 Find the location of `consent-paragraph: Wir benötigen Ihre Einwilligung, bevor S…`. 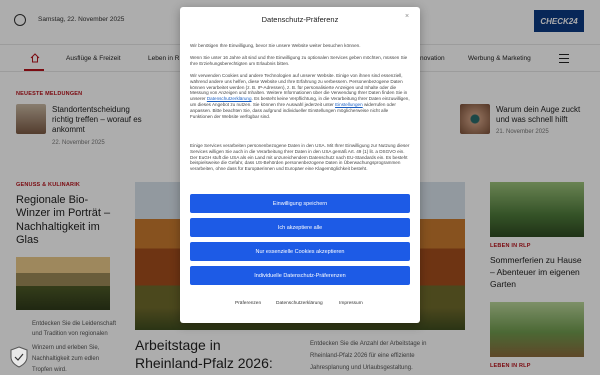

consent-paragraph: Wir benötigen Ihre Einwilligung, bevor S… is located at coordinates (275, 45).